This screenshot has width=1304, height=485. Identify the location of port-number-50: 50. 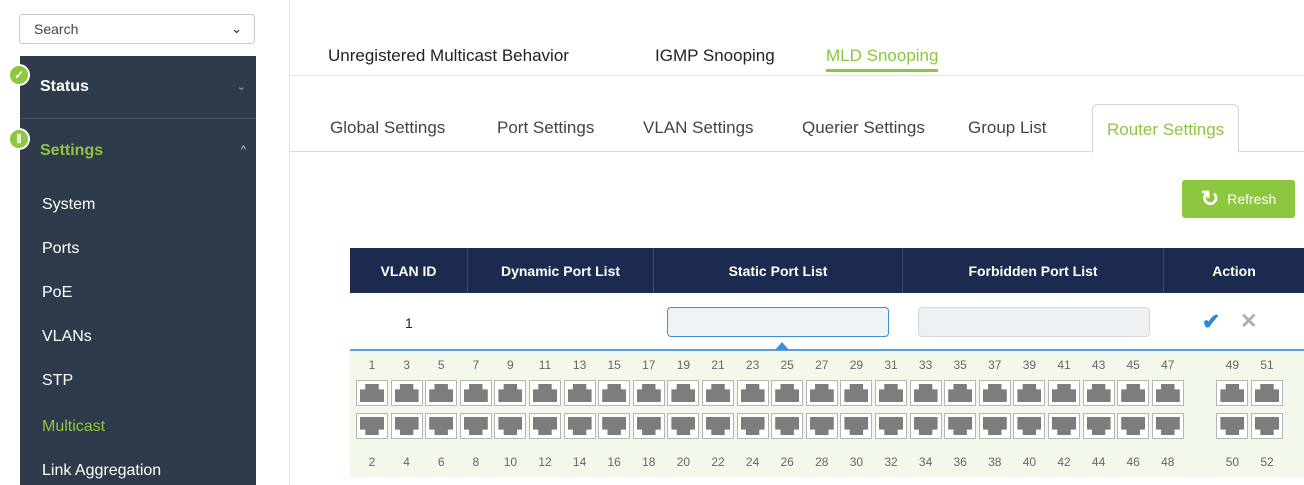
(1232, 462).